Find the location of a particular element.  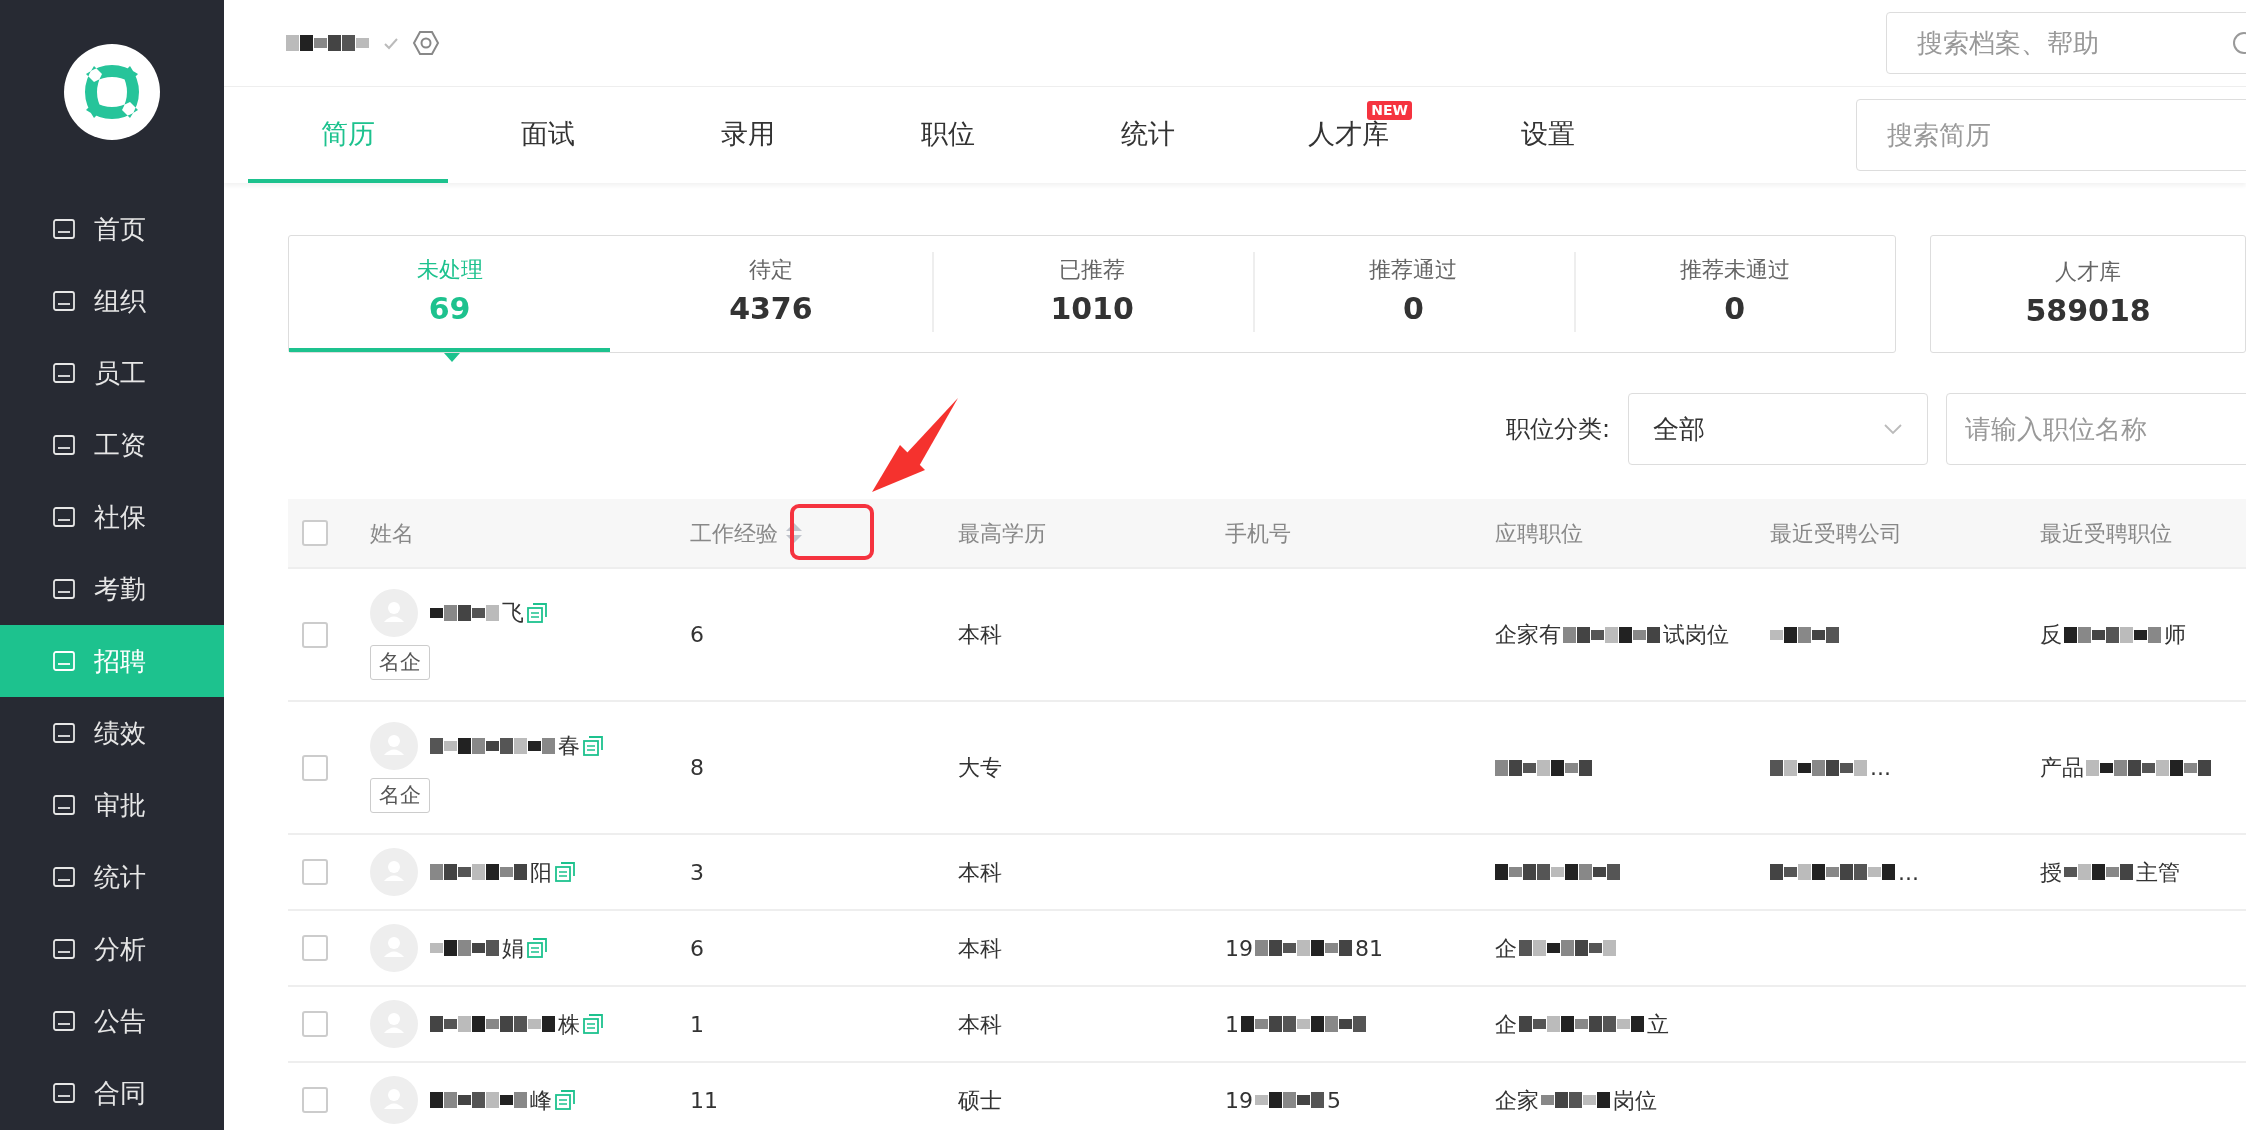

cell-text: 企家 is located at coordinates (1517, 1100).